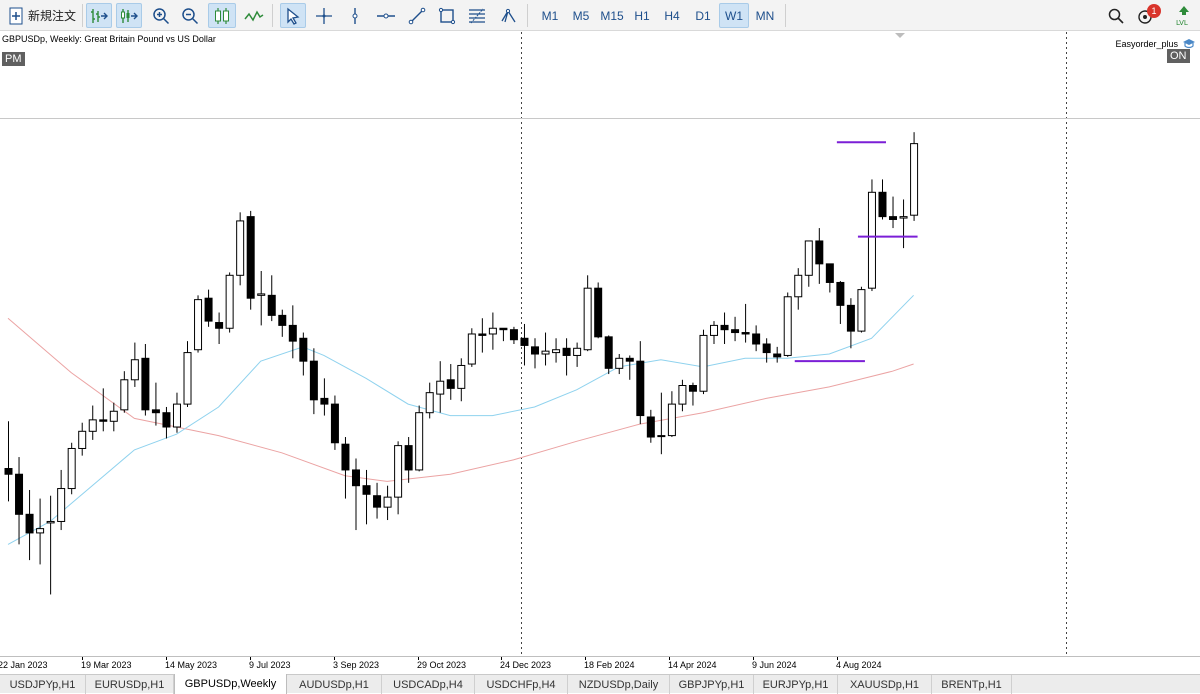  What do you see at coordinates (619, 684) in the screenshot?
I see `chart-tab-nzdusdp-daily: NZDUSDp,Daily` at bounding box center [619, 684].